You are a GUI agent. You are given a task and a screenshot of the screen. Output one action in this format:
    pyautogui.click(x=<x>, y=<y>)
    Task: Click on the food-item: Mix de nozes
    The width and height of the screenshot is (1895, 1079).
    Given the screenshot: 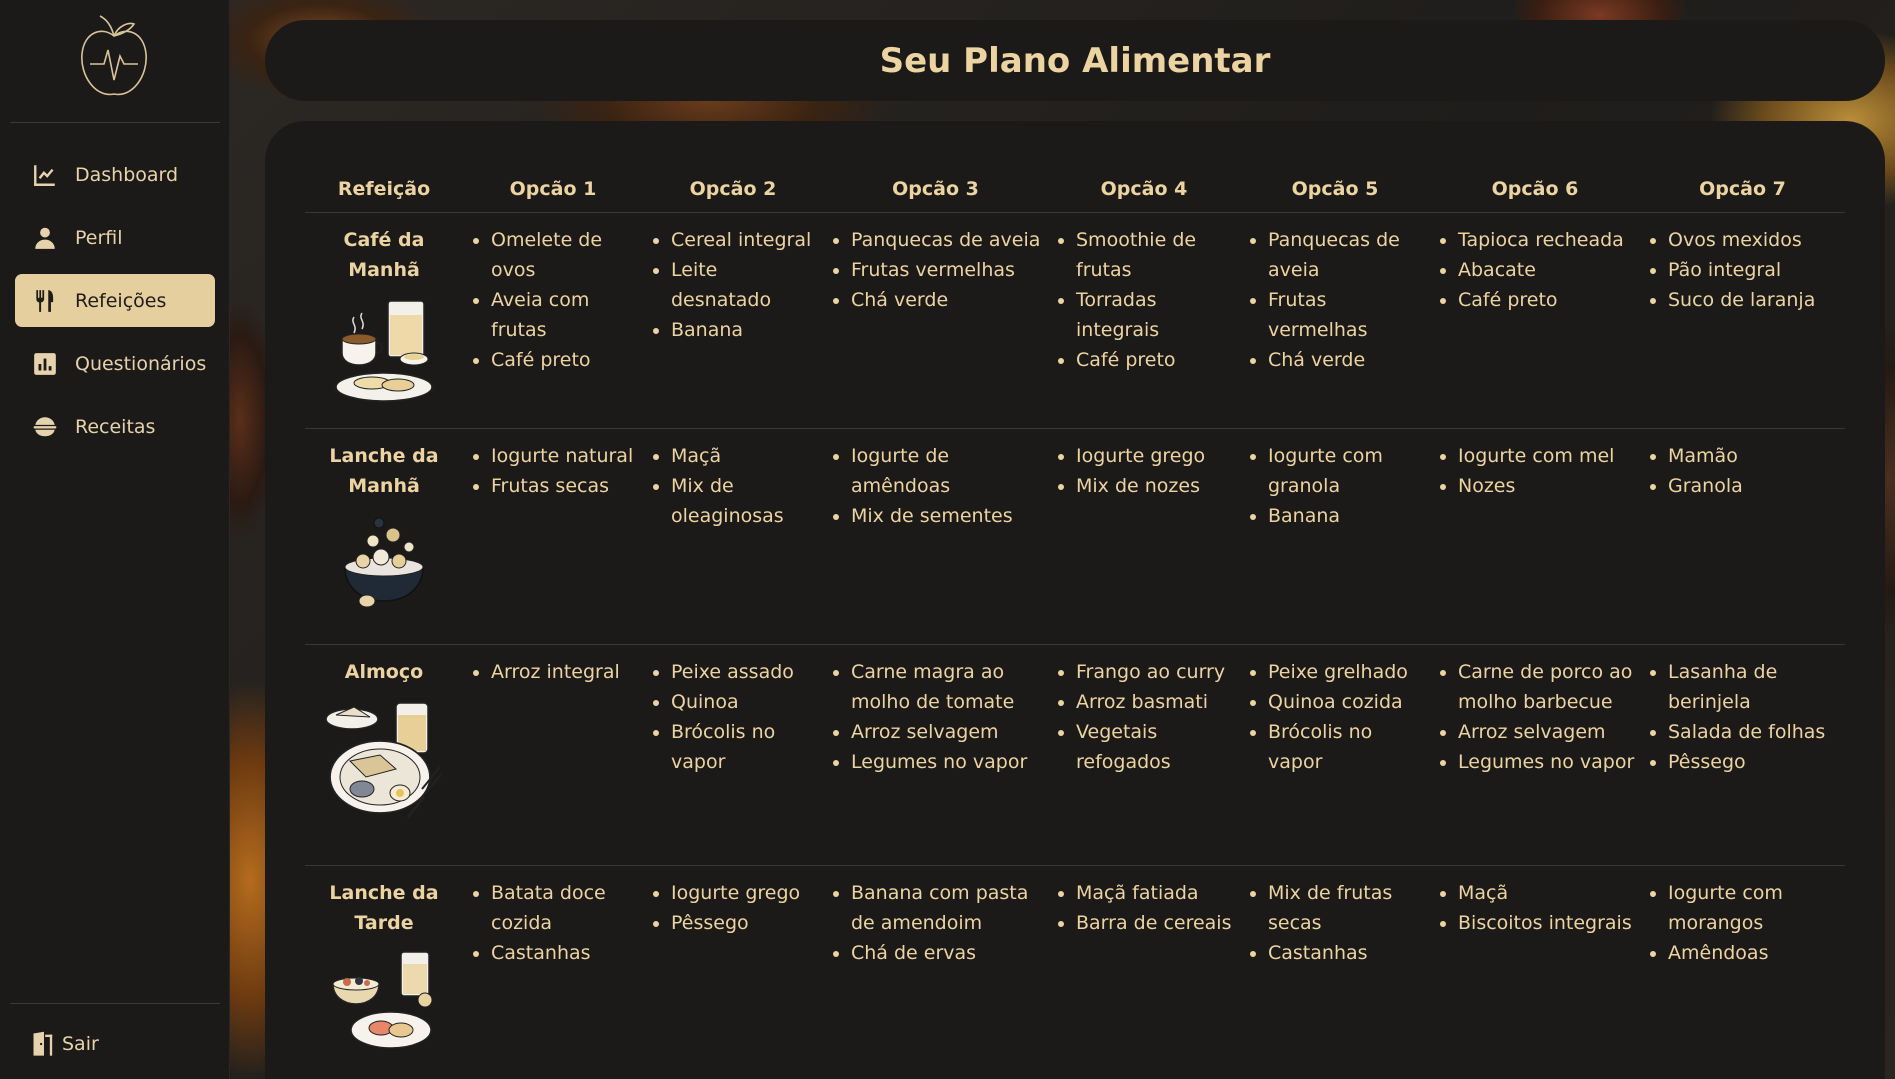 What is the action you would take?
    pyautogui.click(x=1149, y=486)
    